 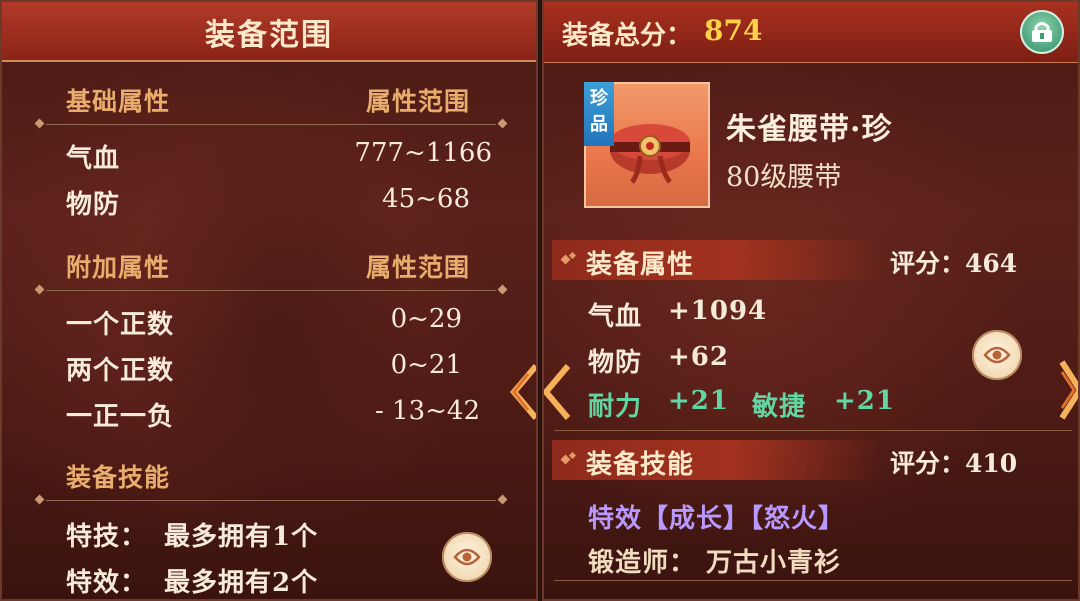 What do you see at coordinates (107, 537) in the screenshot?
I see `skill-row-label: 特技：` at bounding box center [107, 537].